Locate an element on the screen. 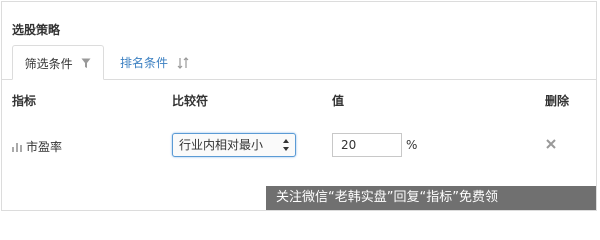  condition-row-indicator: 市盈率 is located at coordinates (37, 146).